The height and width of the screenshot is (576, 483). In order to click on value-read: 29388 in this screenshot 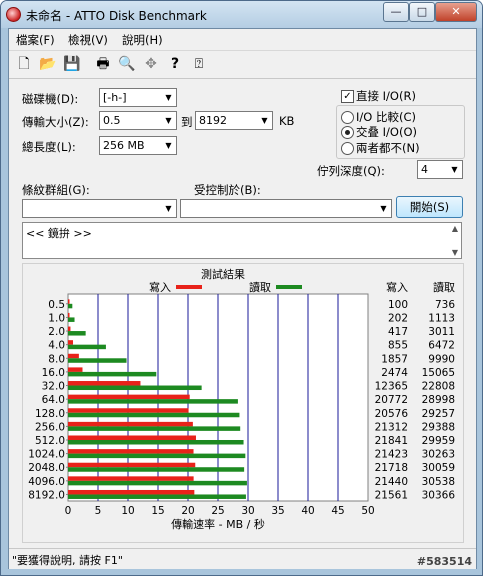, I will do `click(438, 427)`.